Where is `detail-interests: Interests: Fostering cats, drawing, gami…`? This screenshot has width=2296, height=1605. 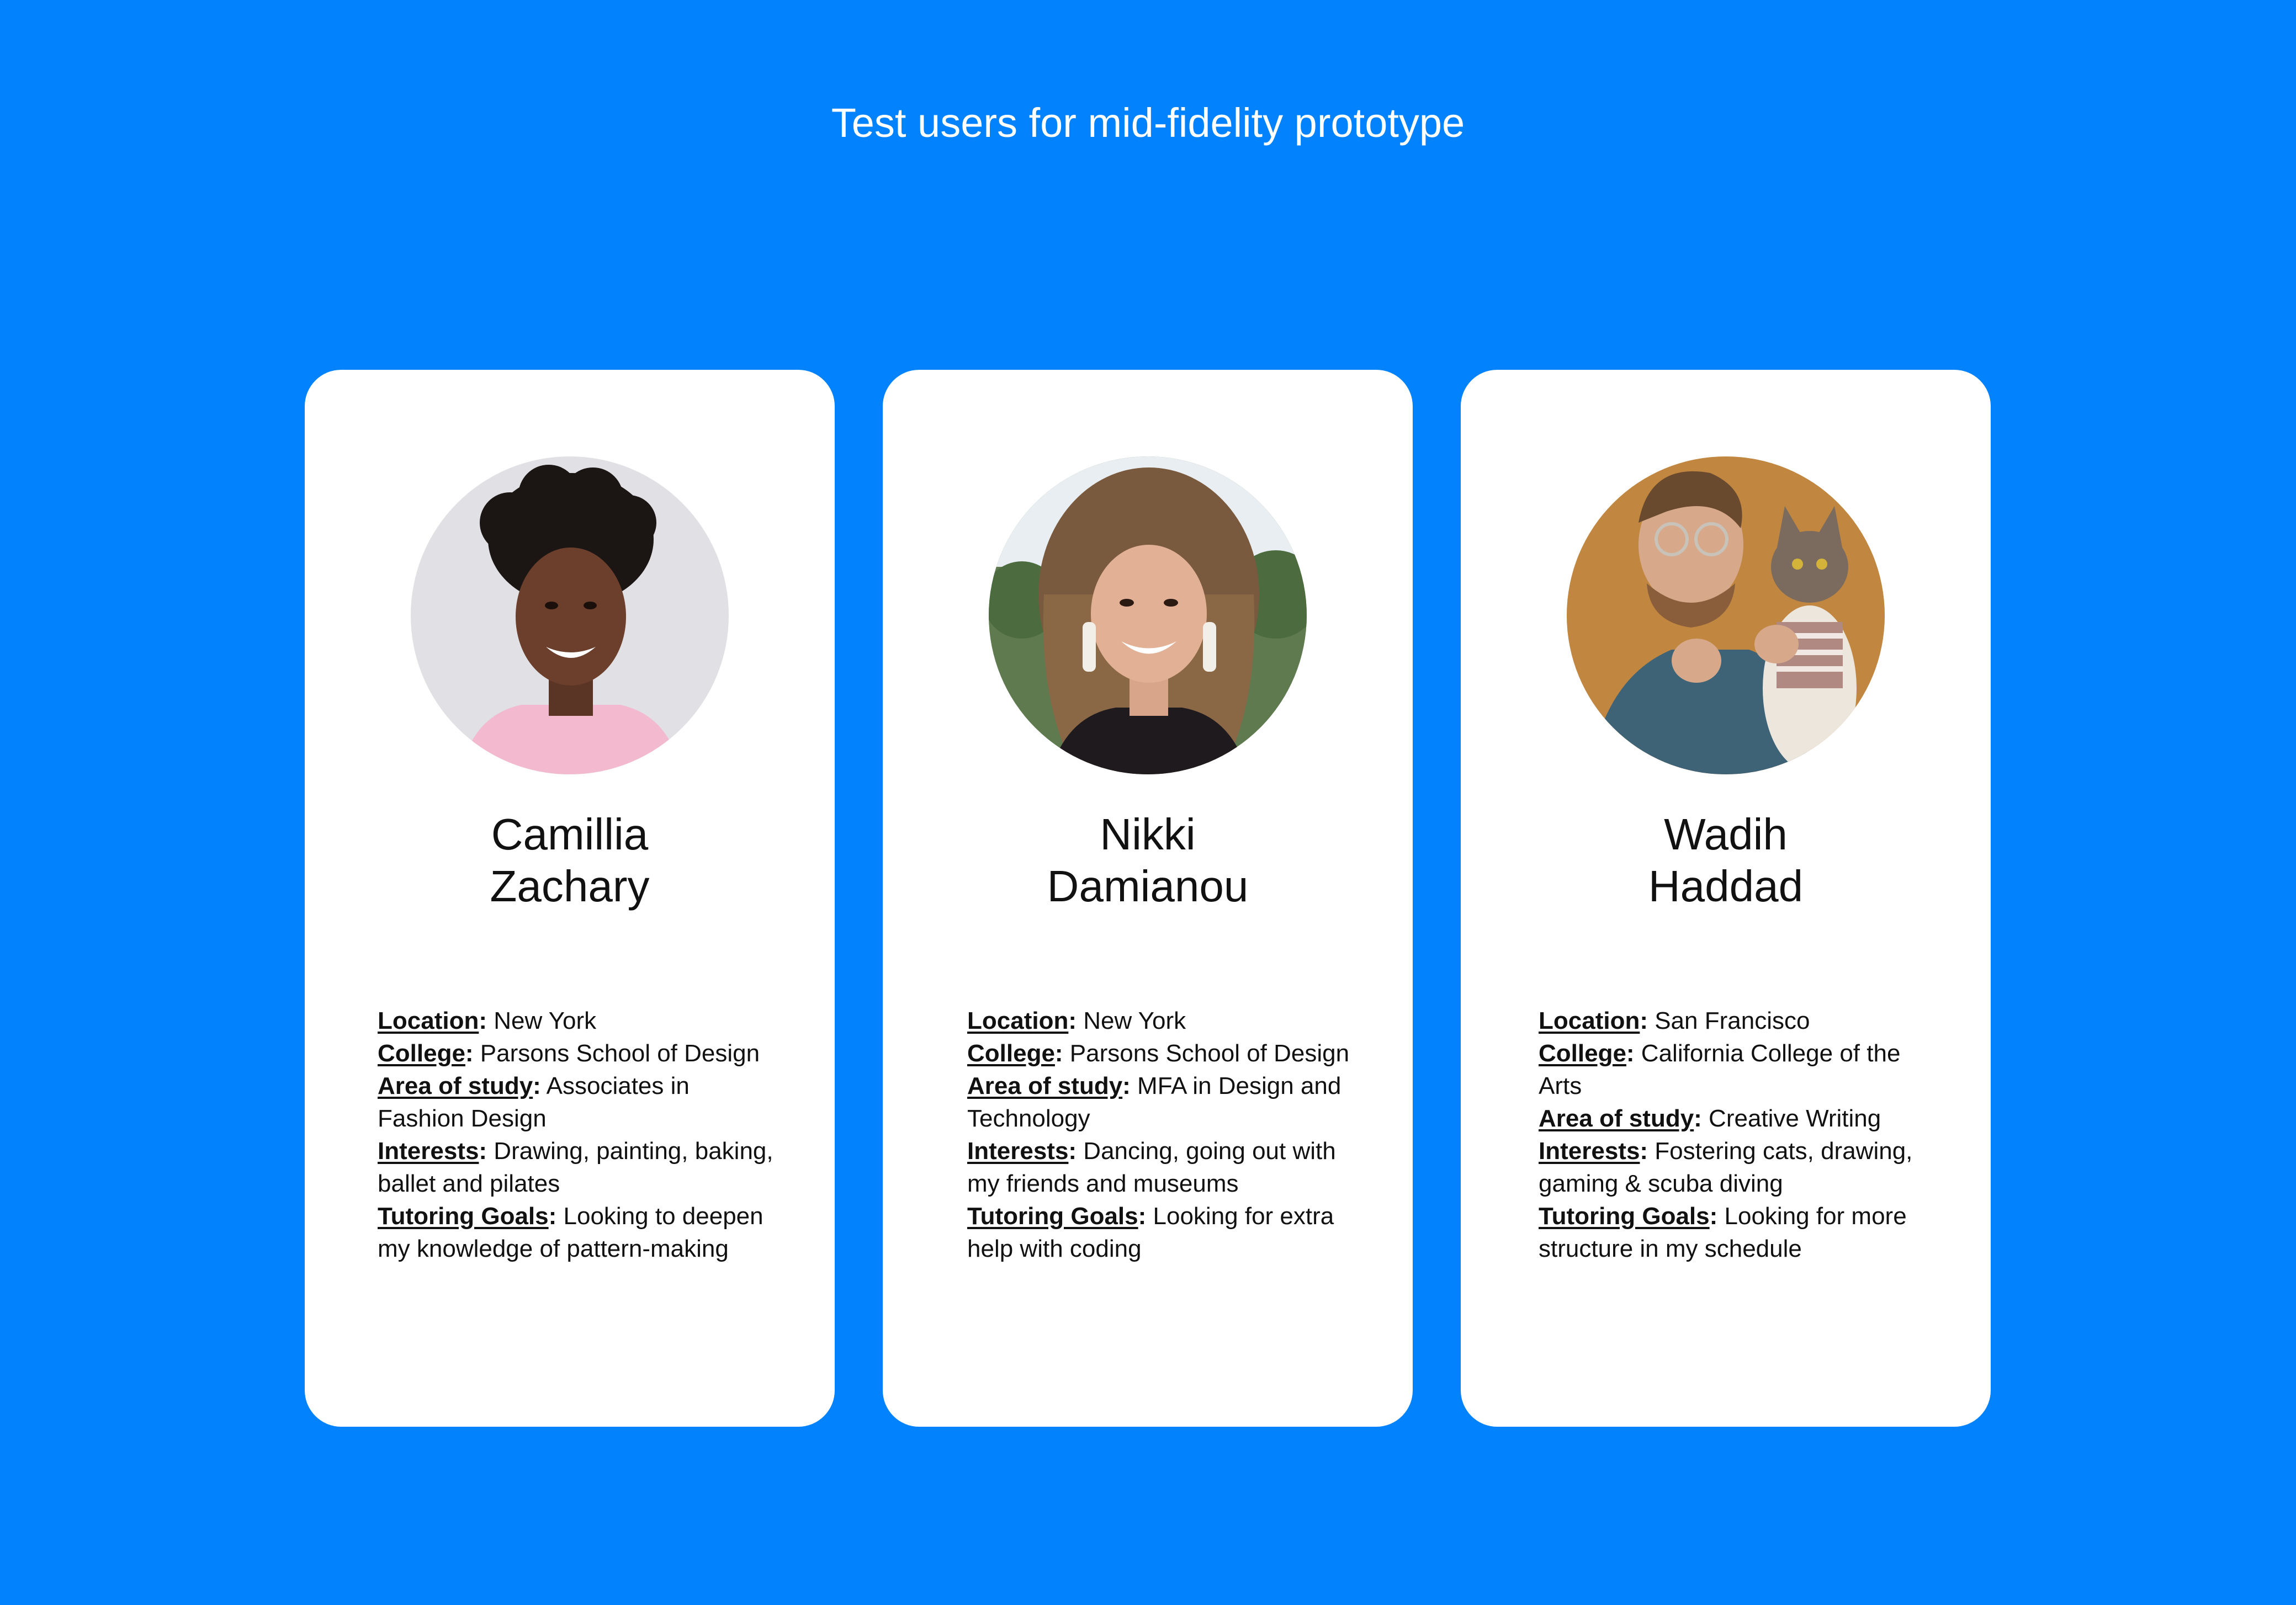
detail-interests: Interests: Fostering cats, drawing, gami… is located at coordinates (1726, 1167).